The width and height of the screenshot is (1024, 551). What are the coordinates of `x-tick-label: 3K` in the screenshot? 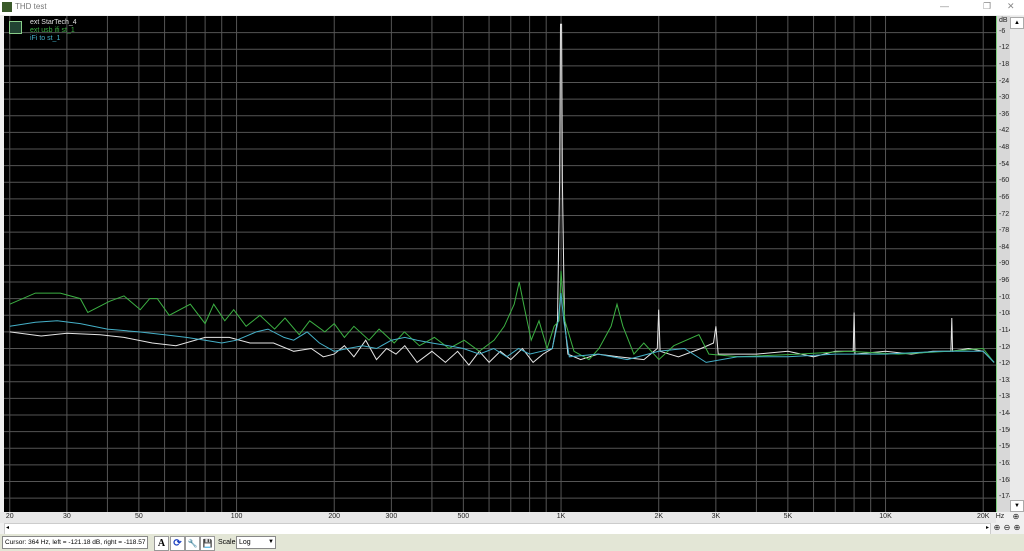 It's located at (716, 516).